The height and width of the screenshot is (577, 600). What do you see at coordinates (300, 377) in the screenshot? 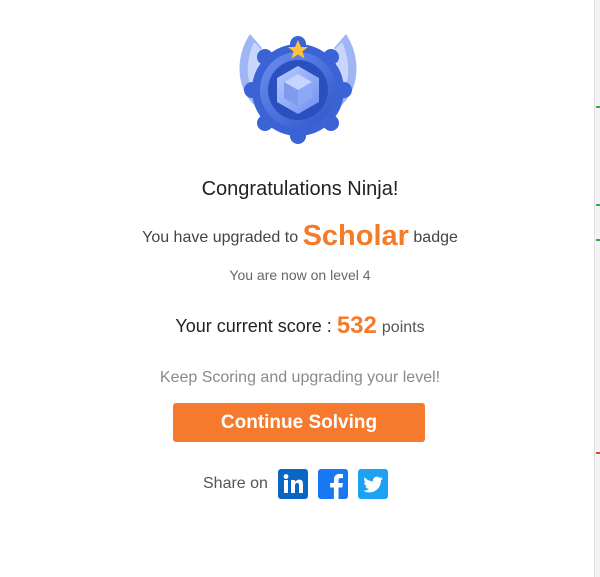
I see `encouragement-text: Keep Scoring and upgrading your level!` at bounding box center [300, 377].